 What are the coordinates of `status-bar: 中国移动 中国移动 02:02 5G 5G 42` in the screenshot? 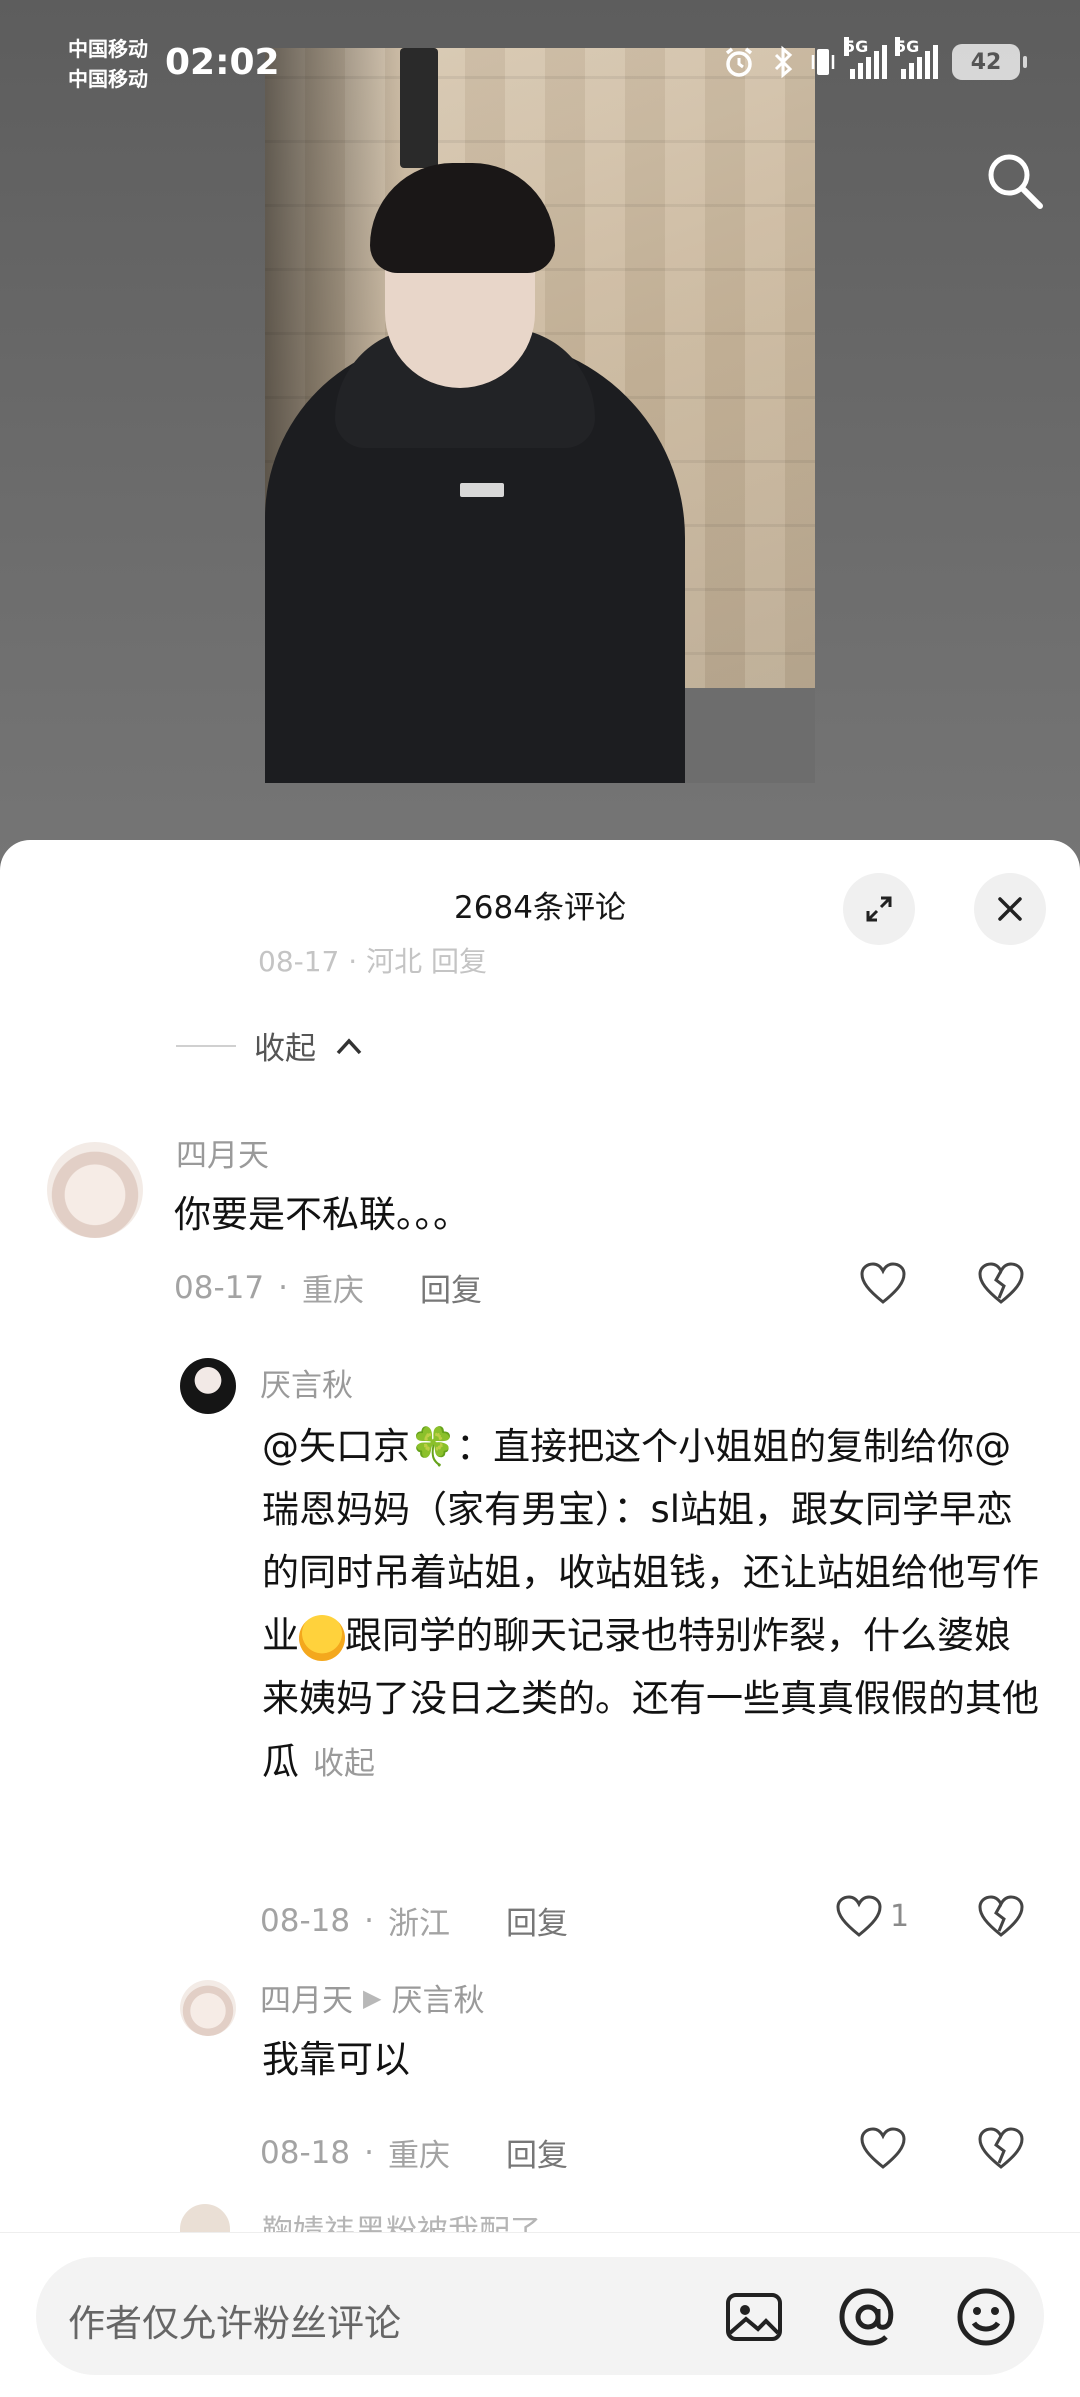 It's located at (540, 65).